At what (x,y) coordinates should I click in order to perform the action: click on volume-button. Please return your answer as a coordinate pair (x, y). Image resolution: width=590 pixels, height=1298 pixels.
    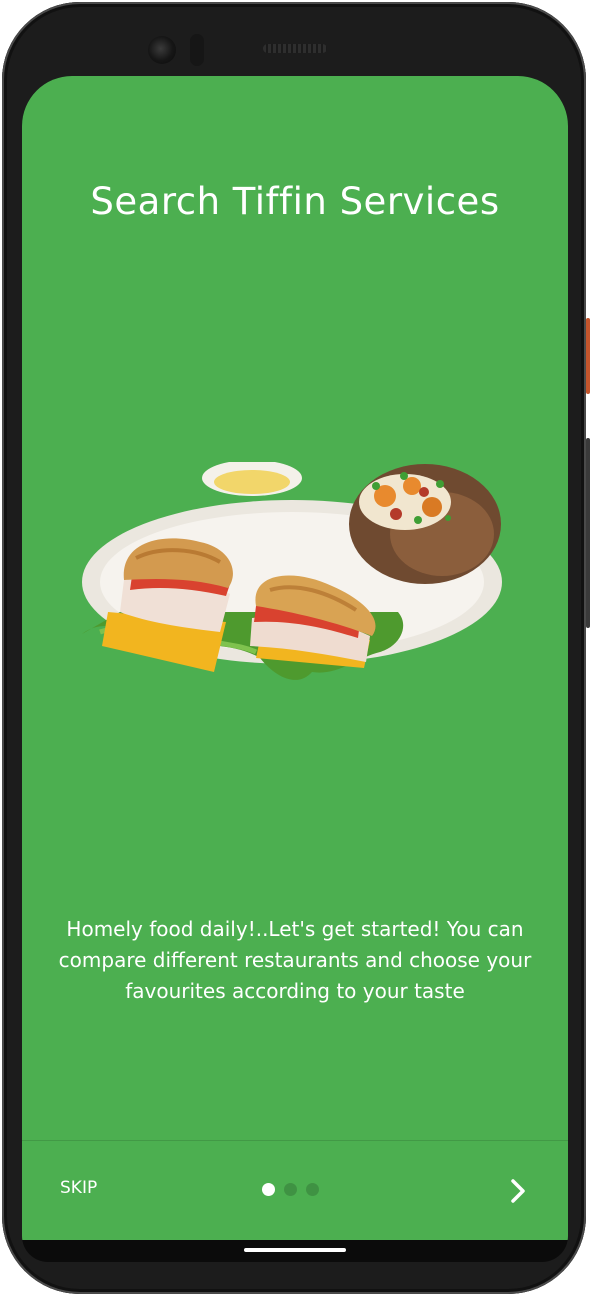
    Looking at the image, I should click on (588, 533).